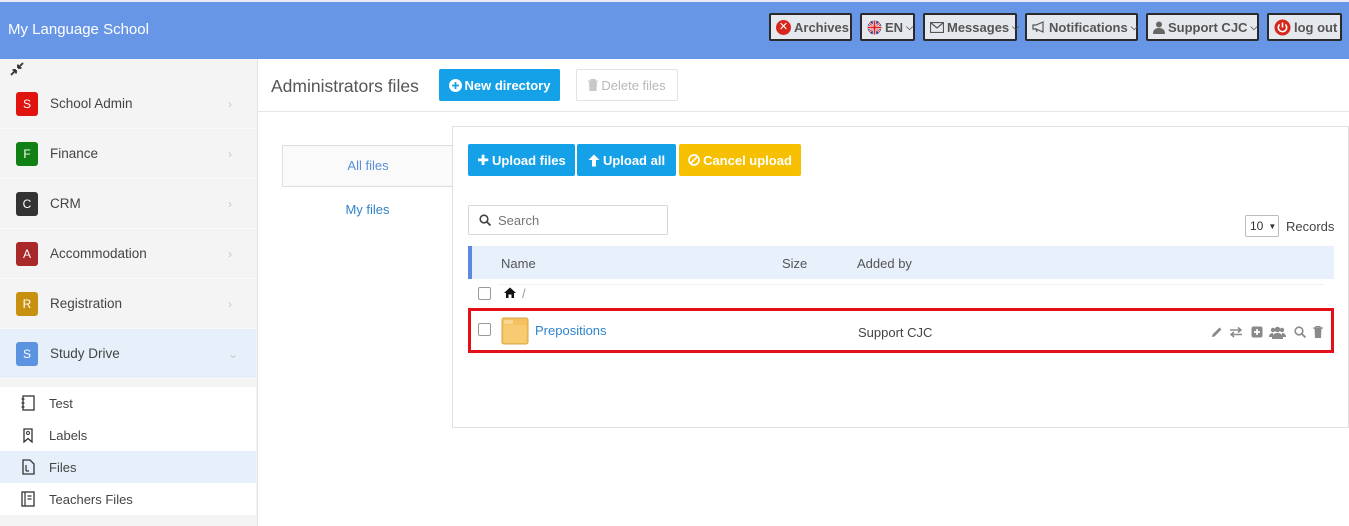 This screenshot has height=526, width=1349. Describe the element at coordinates (507, 85) in the screenshot. I see `new-directory-label: New directory` at that location.